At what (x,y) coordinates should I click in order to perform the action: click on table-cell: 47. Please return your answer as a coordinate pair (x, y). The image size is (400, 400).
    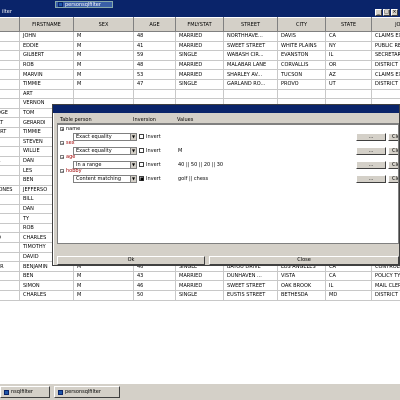
    Looking at the image, I should click on (154, 84).